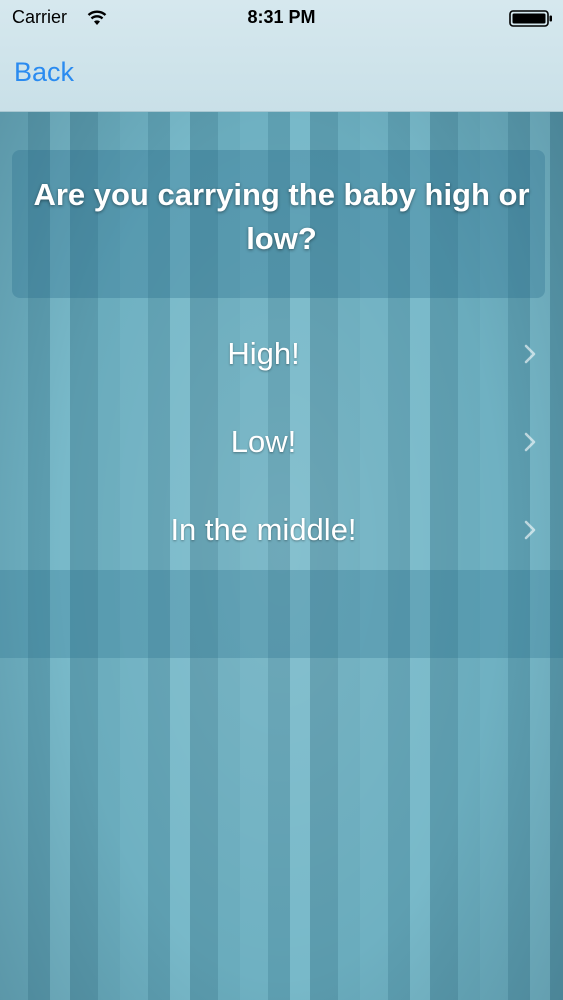 Image resolution: width=563 pixels, height=1000 pixels. What do you see at coordinates (263, 529) in the screenshot?
I see `option-label: In the middle!` at bounding box center [263, 529].